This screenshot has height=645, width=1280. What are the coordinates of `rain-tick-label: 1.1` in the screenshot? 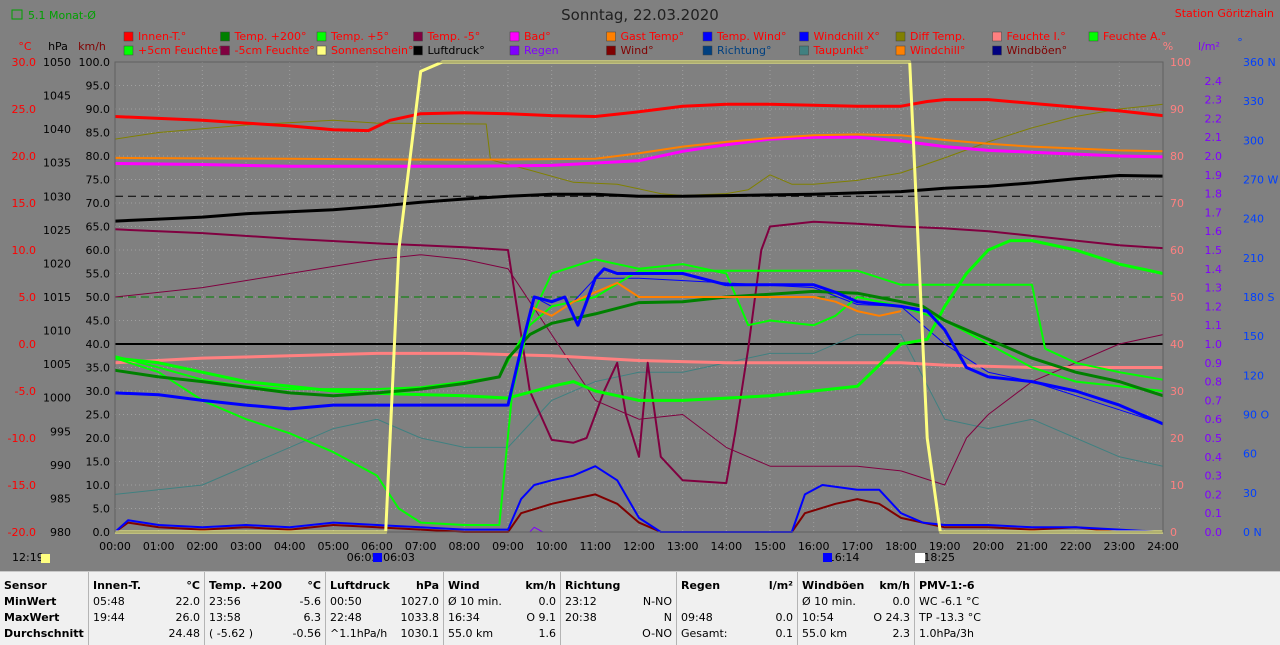 It's located at (1214, 325).